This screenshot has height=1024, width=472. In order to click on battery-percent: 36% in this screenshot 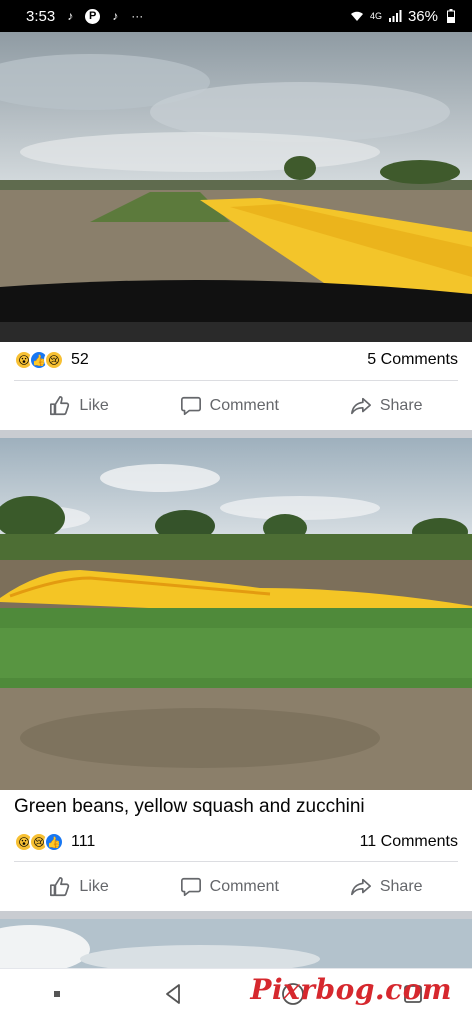, I will do `click(422, 16)`.